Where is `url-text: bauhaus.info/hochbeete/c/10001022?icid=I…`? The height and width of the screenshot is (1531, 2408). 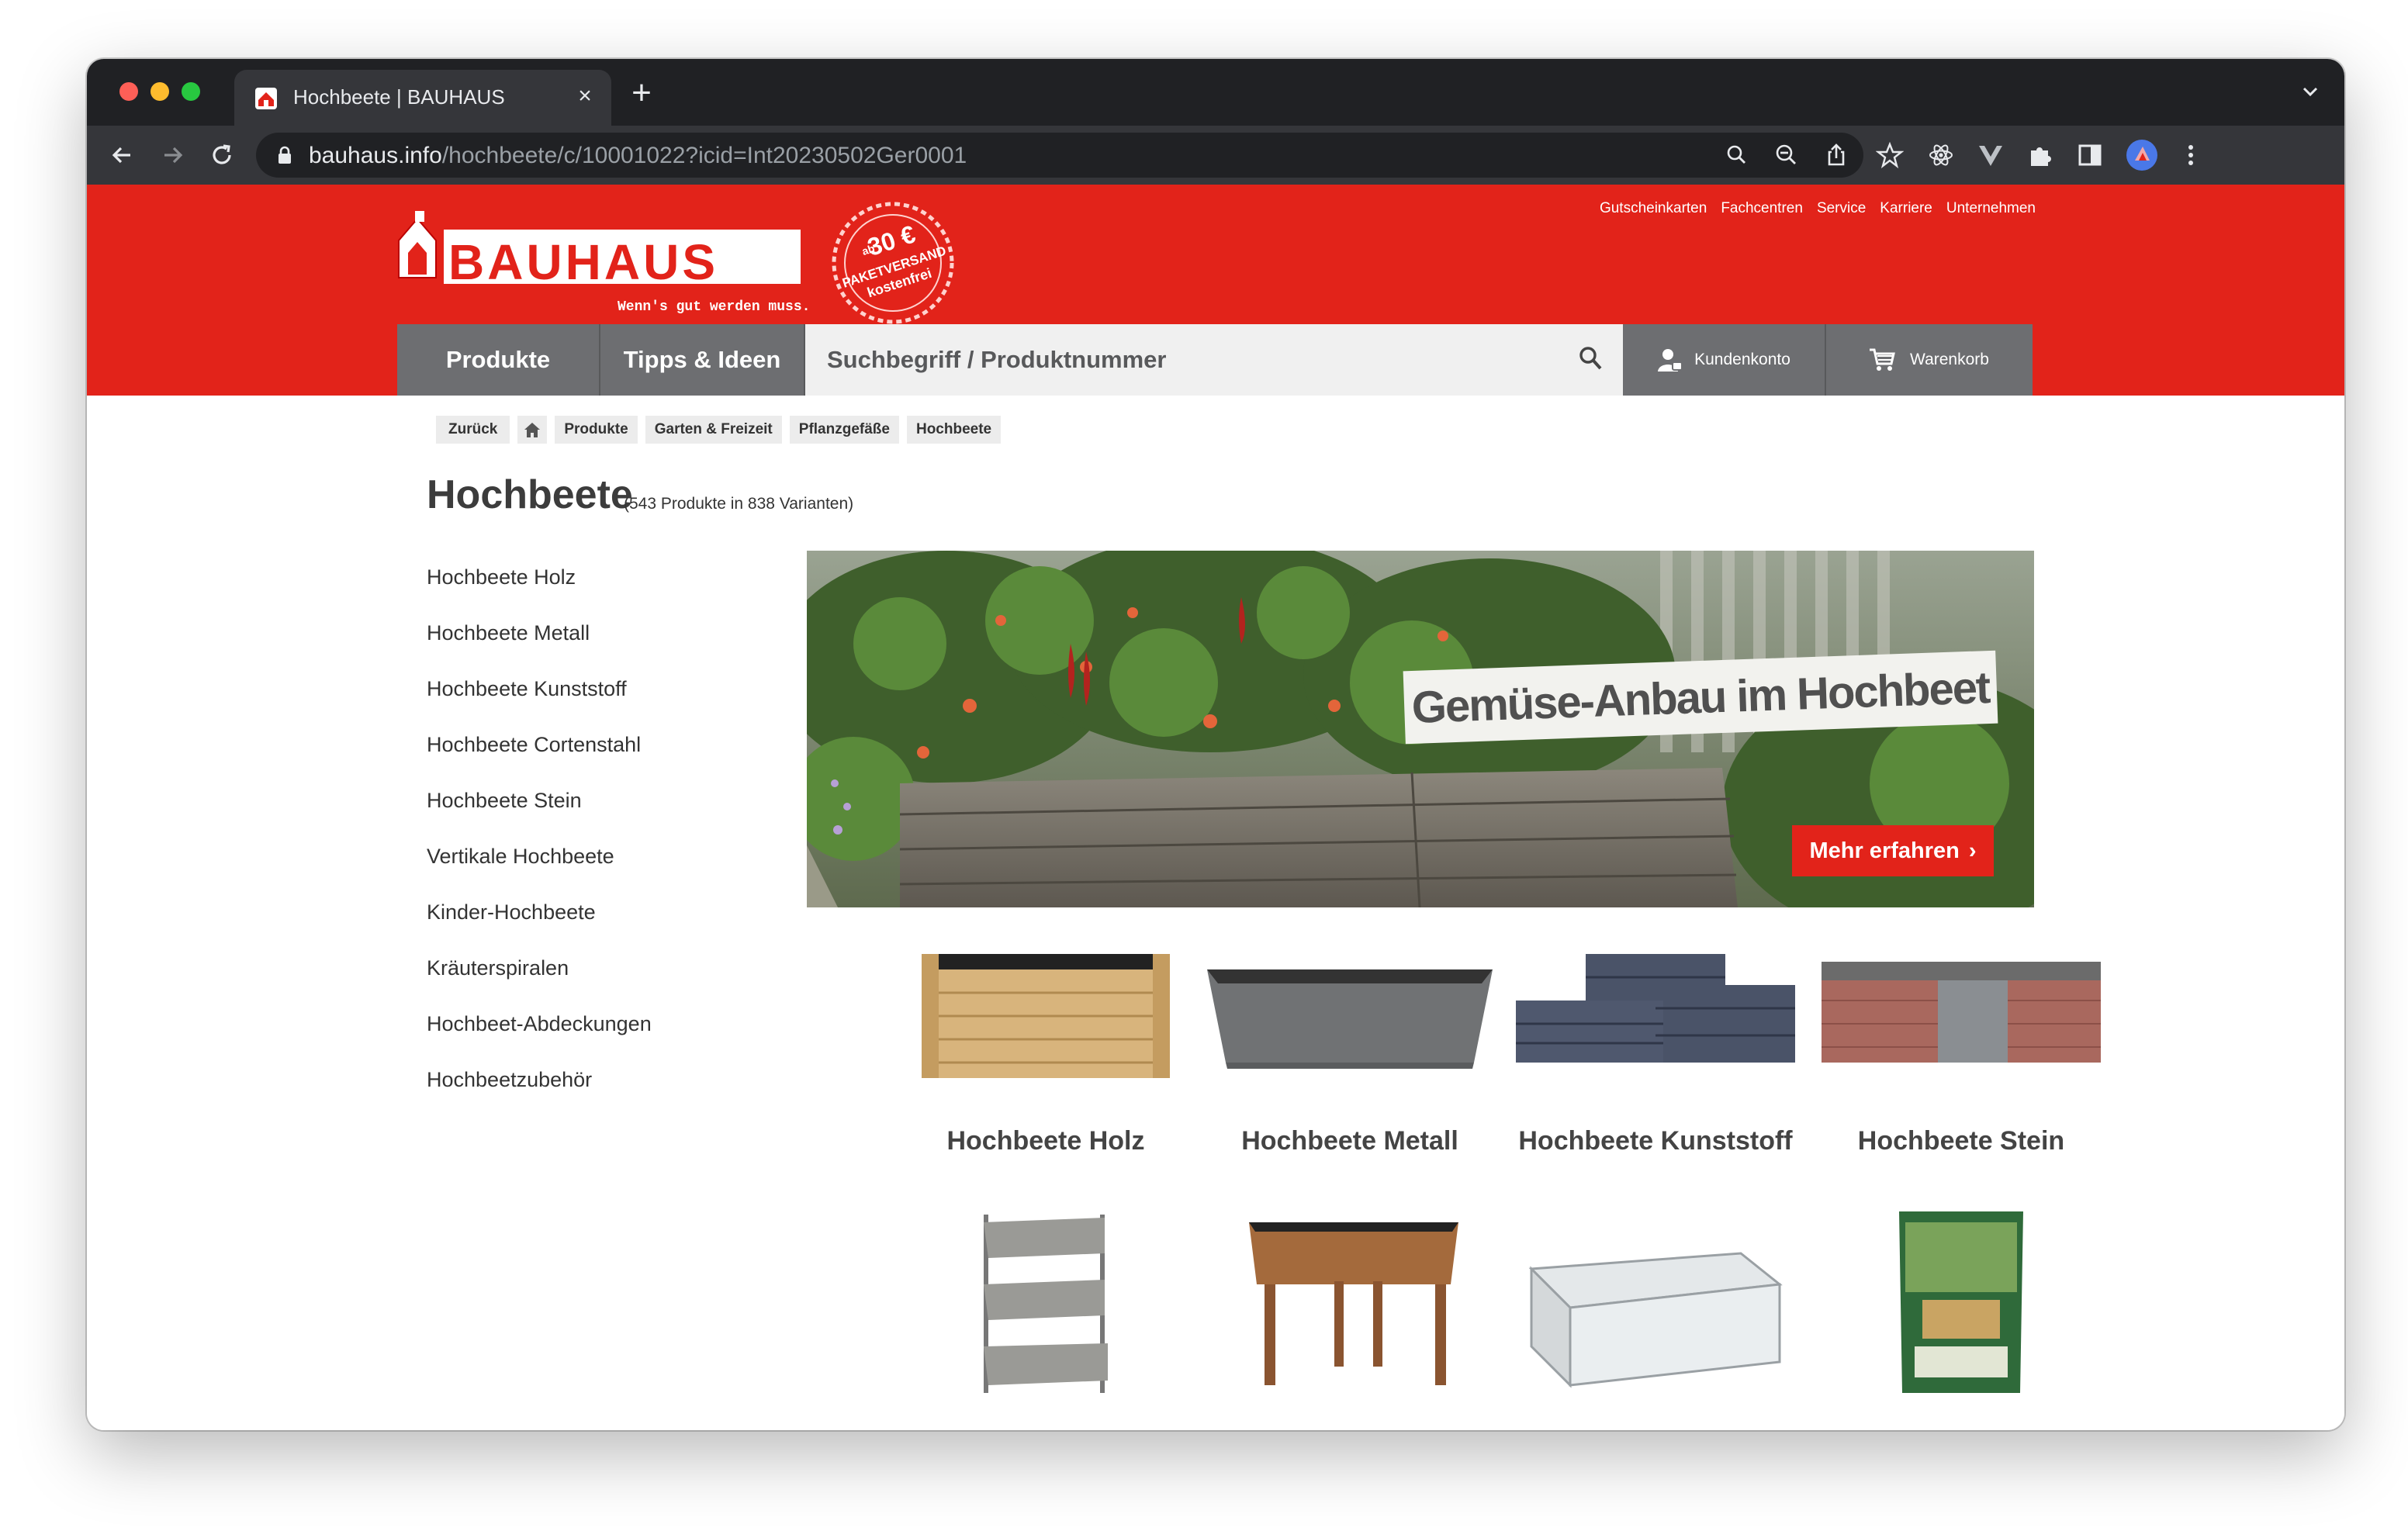
url-text: bauhaus.info/hochbeete/c/10001022?icid=I… is located at coordinates (638, 156).